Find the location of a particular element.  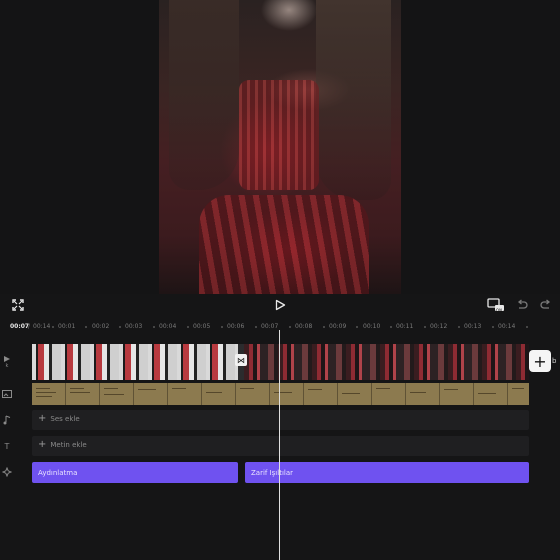

effect-clip: Zarif Işıltılar is located at coordinates (387, 472).